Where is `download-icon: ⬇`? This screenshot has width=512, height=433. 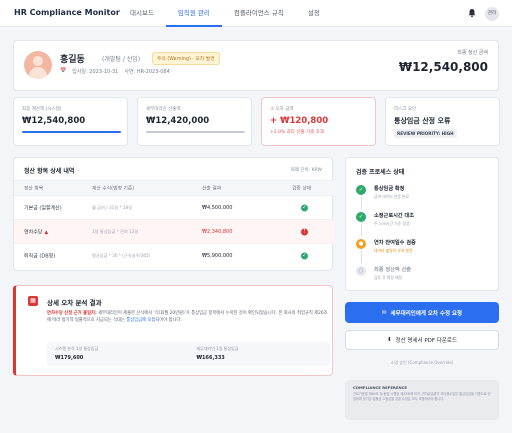 download-icon: ⬇ is located at coordinates (389, 340).